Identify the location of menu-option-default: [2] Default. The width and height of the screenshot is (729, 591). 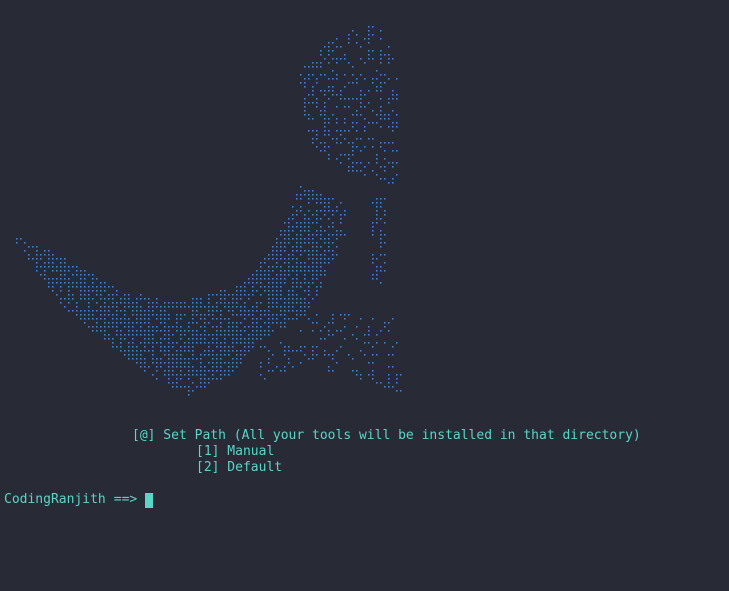
(239, 467).